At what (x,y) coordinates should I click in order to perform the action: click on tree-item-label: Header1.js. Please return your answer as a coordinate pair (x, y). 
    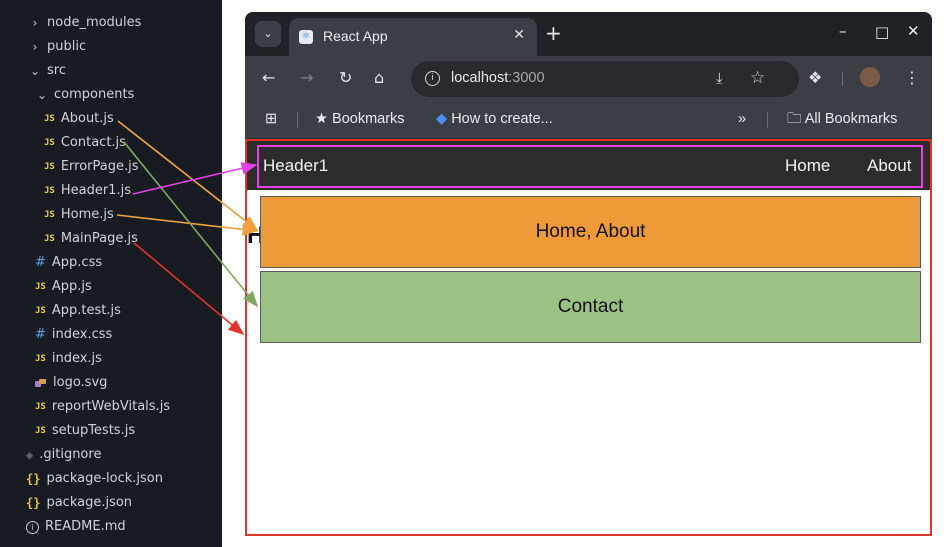
    Looking at the image, I should click on (95, 190).